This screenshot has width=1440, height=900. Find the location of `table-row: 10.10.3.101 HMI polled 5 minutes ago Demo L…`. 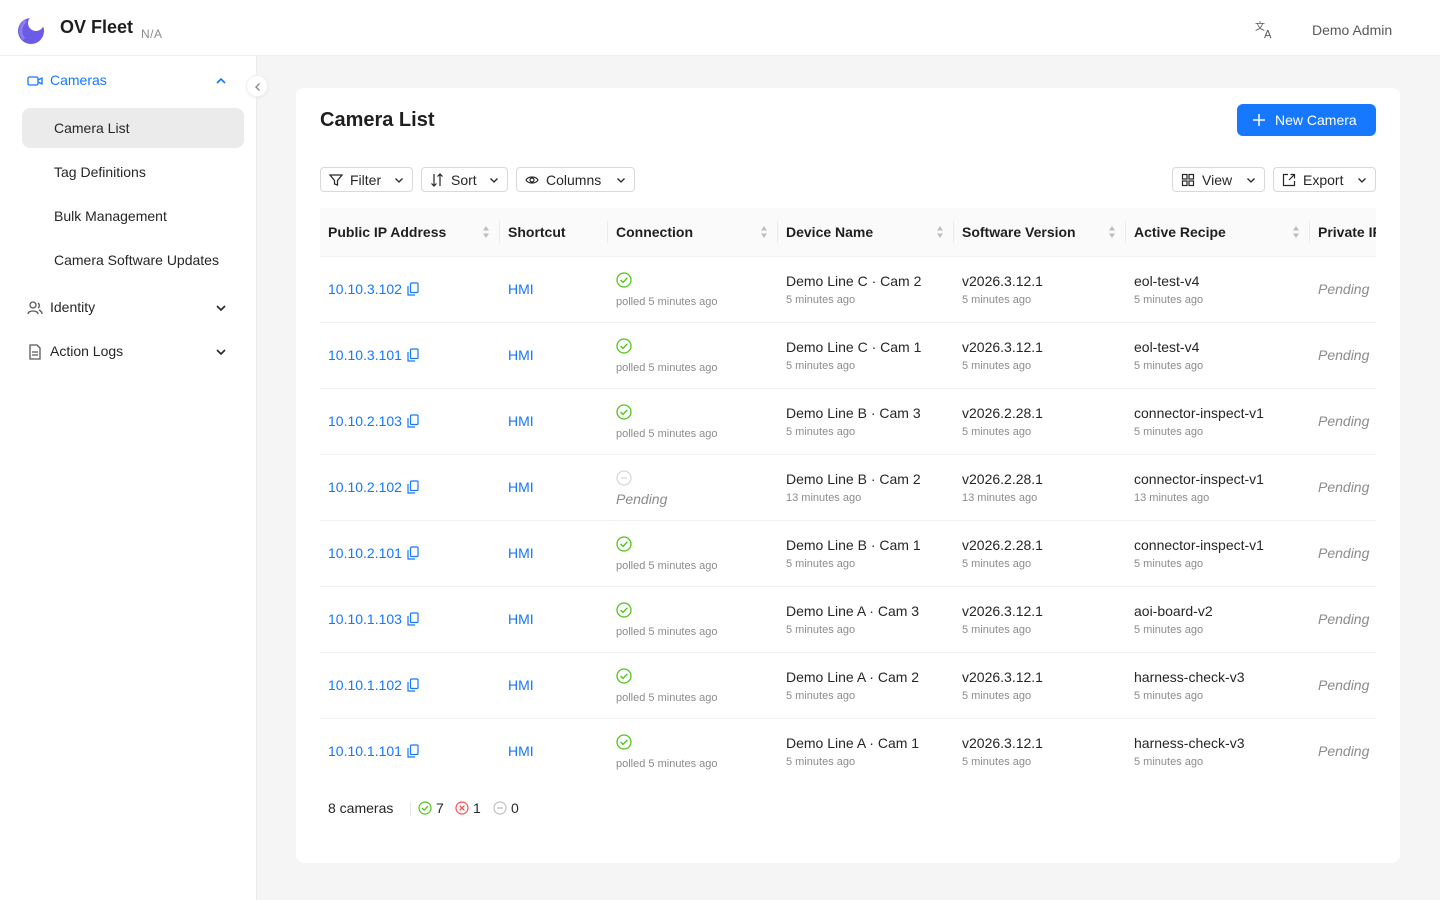

table-row: 10.10.3.101 HMI polled 5 minutes ago Demo L… is located at coordinates (848, 355).